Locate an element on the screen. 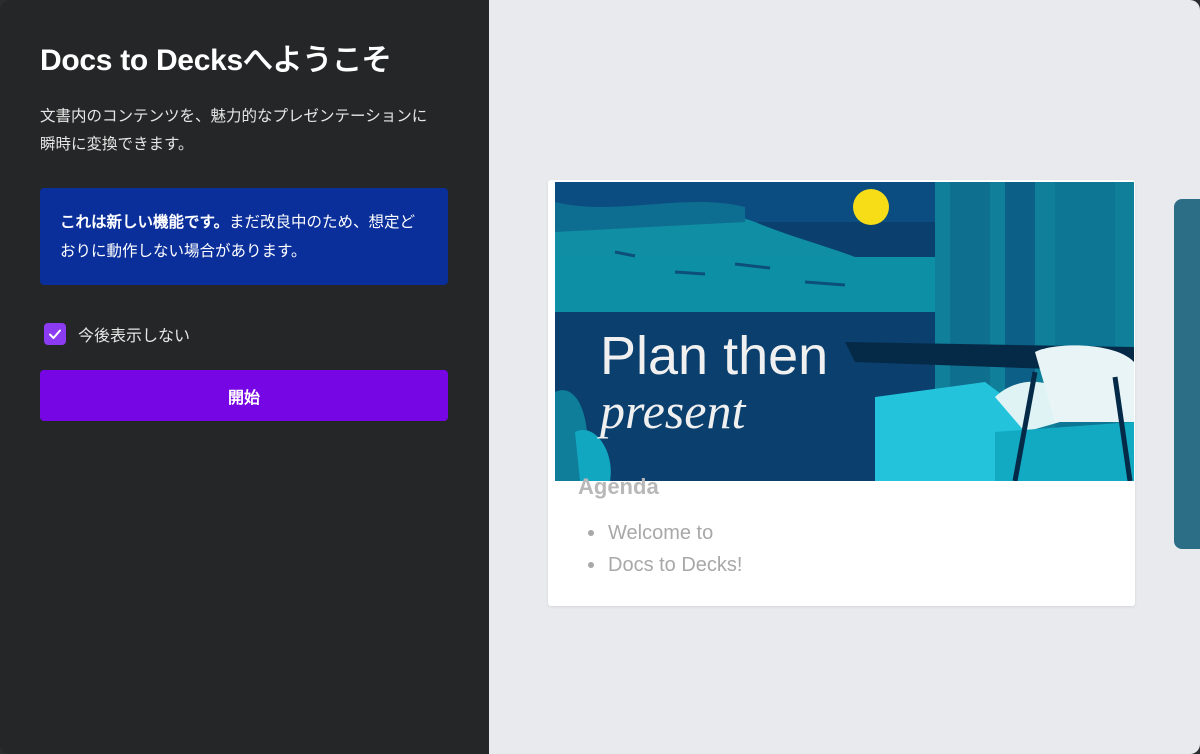 The width and height of the screenshot is (1200, 754). side-scroll-tab is located at coordinates (1187, 374).